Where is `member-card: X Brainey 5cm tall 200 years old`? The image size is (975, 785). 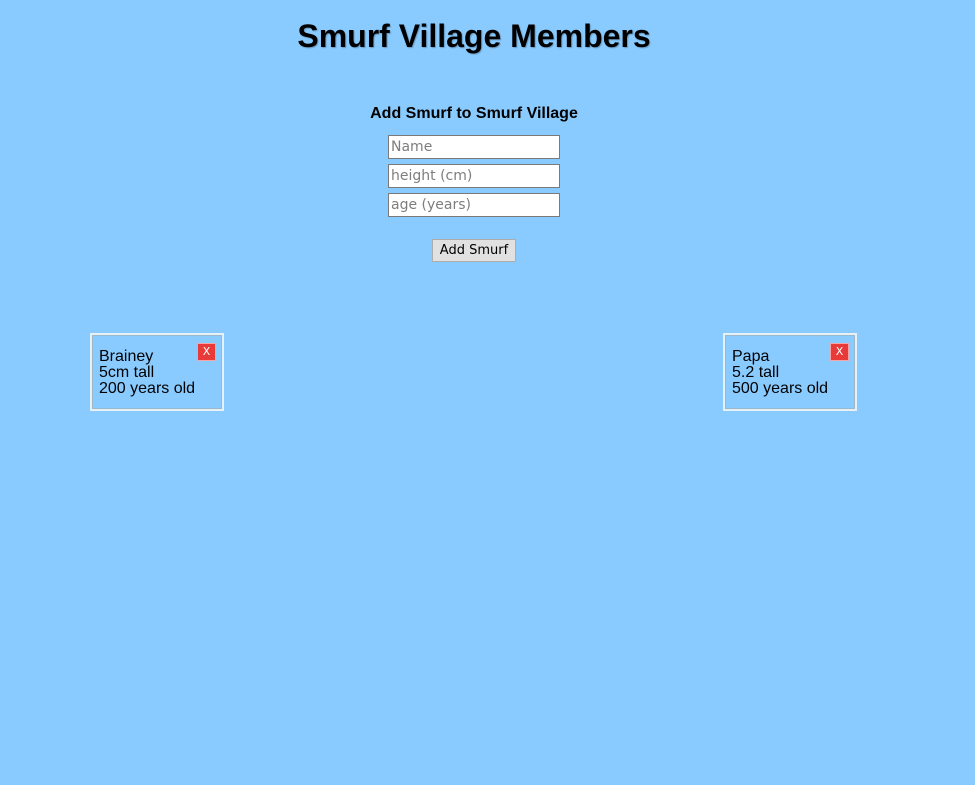
member-card: X Brainey 5cm tall 200 years old is located at coordinates (157, 372).